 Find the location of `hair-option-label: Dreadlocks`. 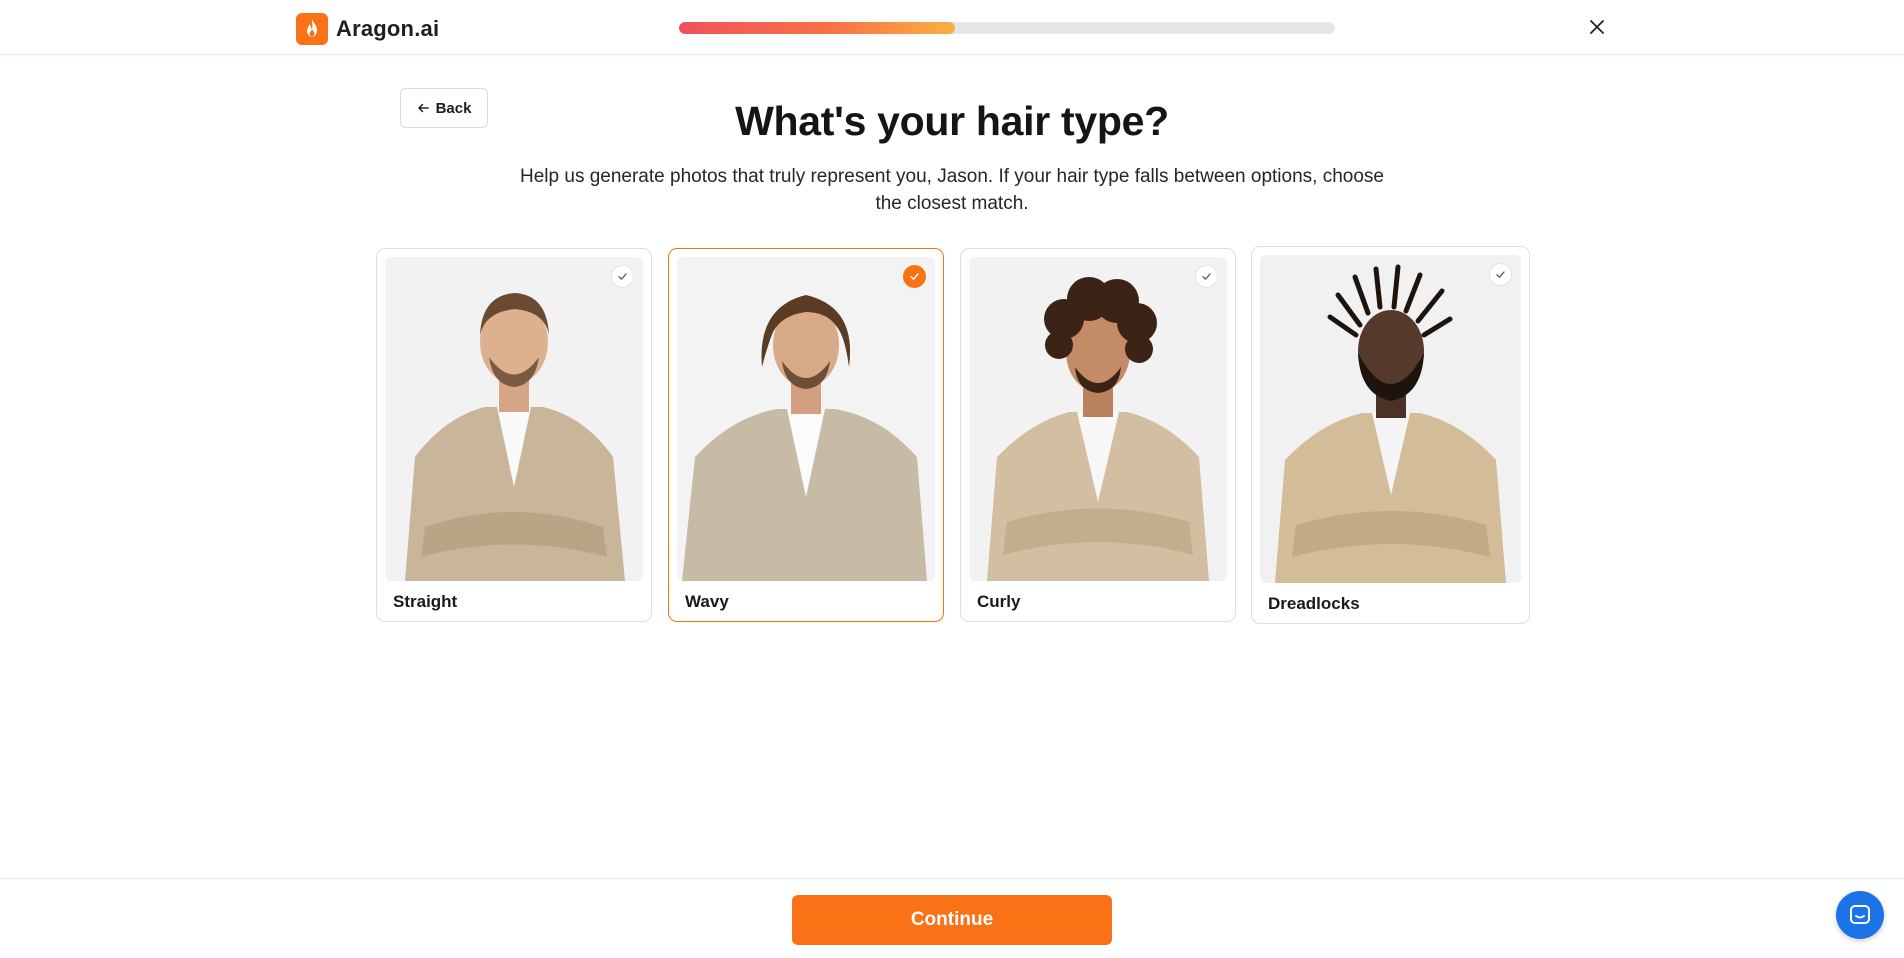

hair-option-label: Dreadlocks is located at coordinates (1314, 603).